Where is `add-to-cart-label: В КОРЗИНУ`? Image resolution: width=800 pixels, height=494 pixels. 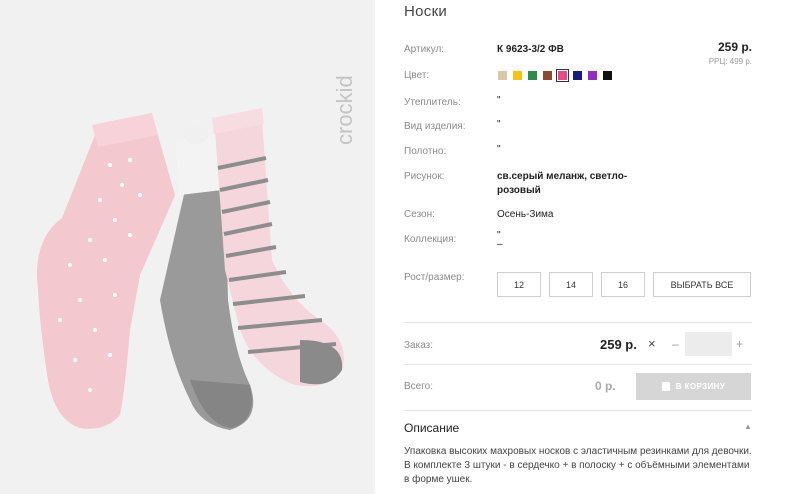 add-to-cart-label: В КОРЗИНУ is located at coordinates (700, 386).